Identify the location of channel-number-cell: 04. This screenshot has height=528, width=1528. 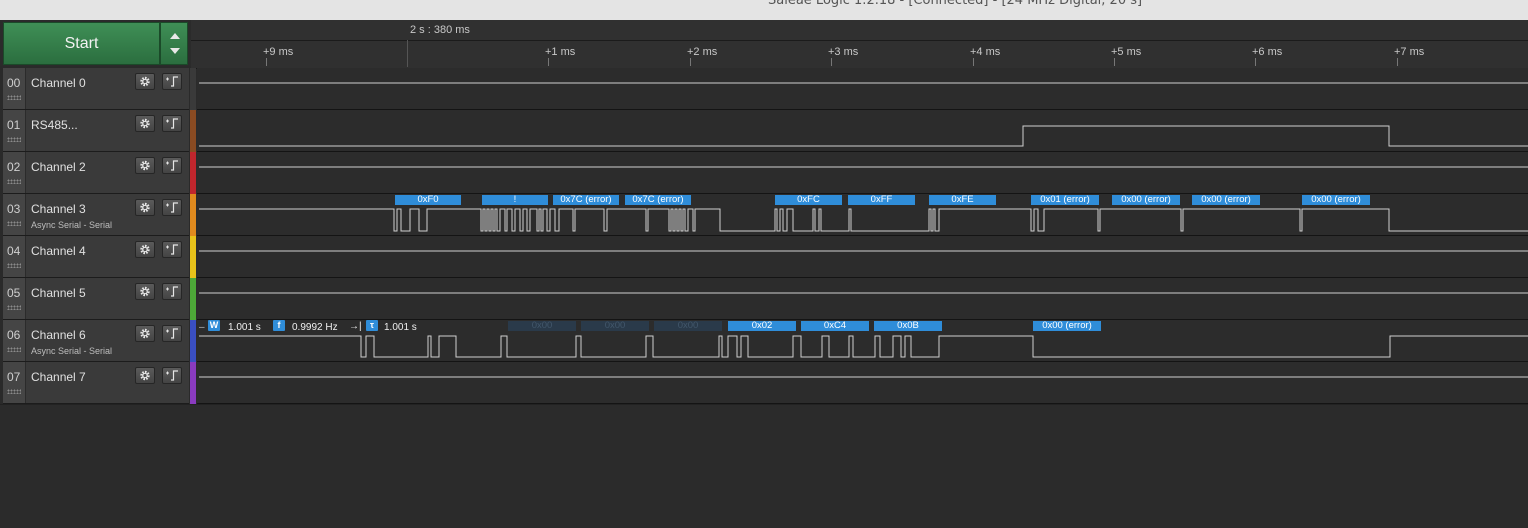
(14, 256).